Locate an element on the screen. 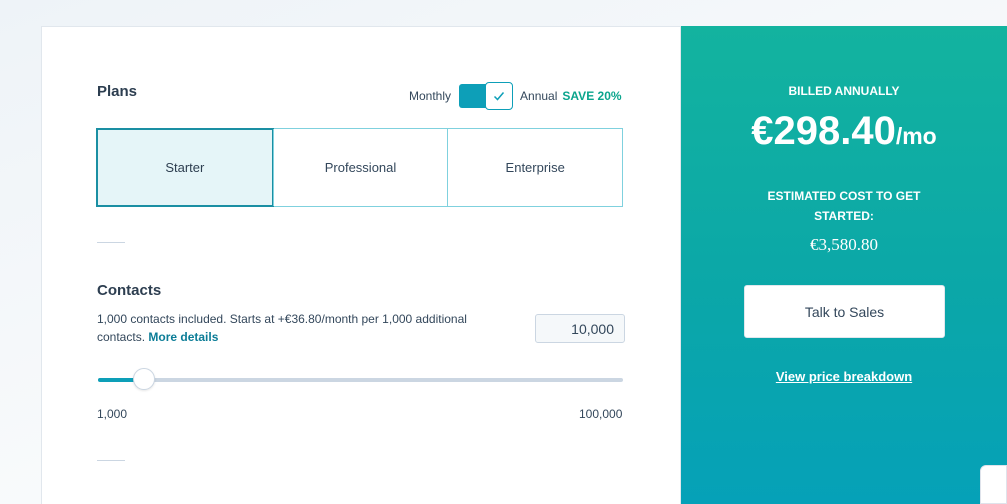 This screenshot has width=1007, height=504. tab-professional: Professional is located at coordinates (360, 167).